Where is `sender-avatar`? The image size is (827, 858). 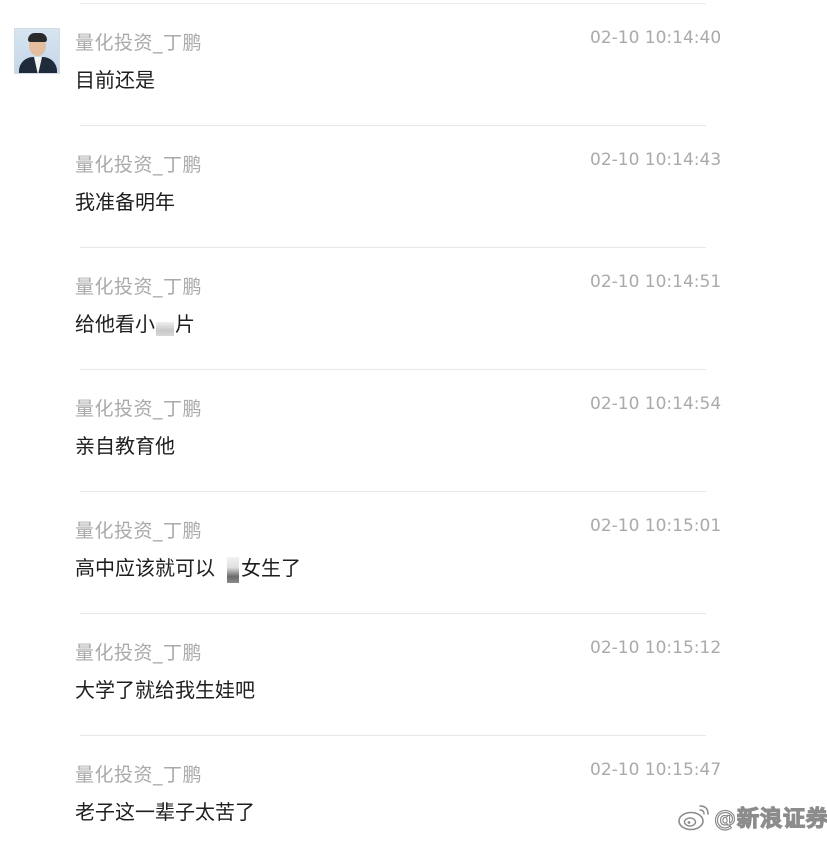
sender-avatar is located at coordinates (37, 51).